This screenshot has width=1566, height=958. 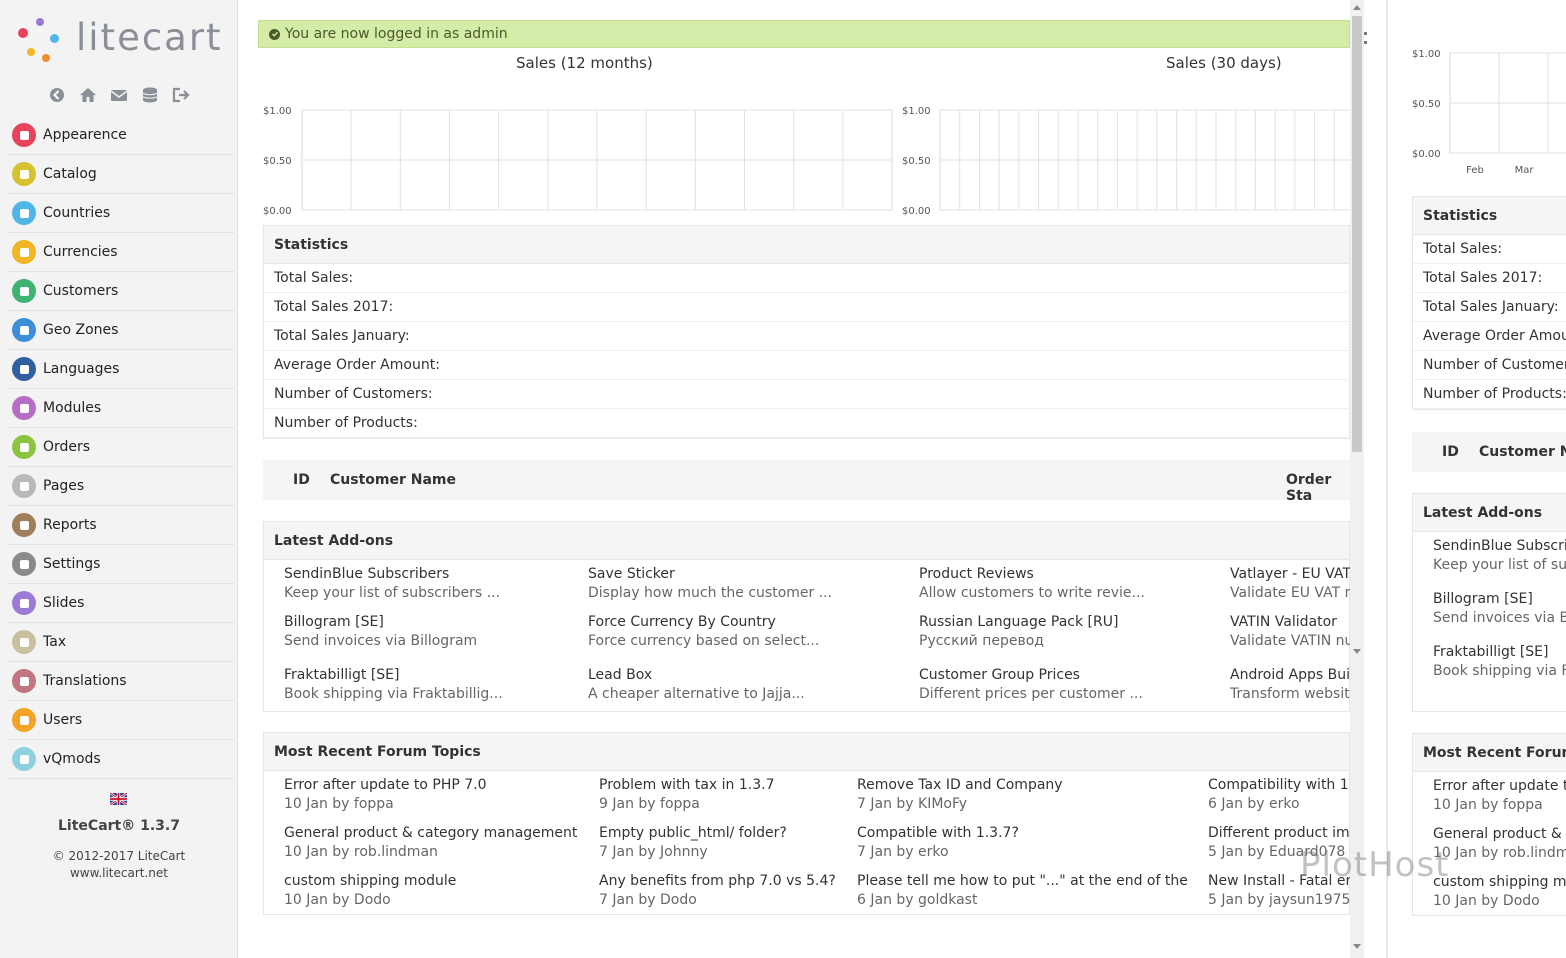 What do you see at coordinates (339, 804) in the screenshot?
I see `item-subtitle: 10 Jan by foppa` at bounding box center [339, 804].